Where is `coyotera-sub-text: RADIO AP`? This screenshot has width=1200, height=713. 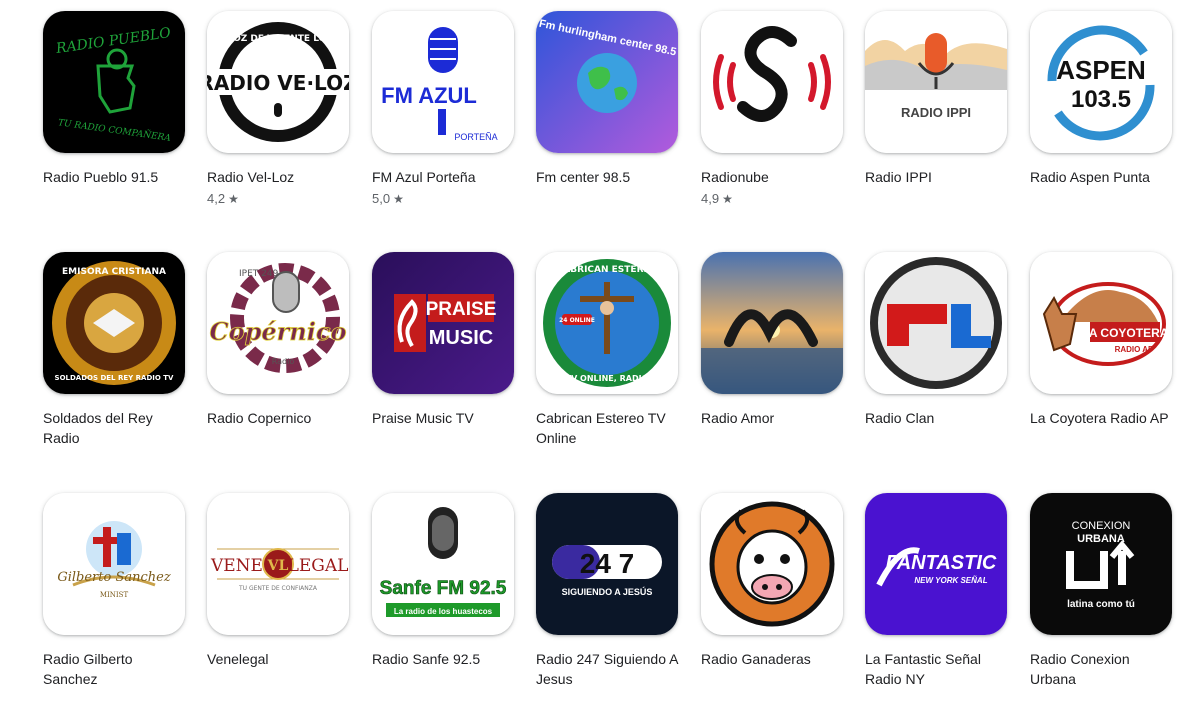 coyotera-sub-text: RADIO AP is located at coordinates (1134, 349).